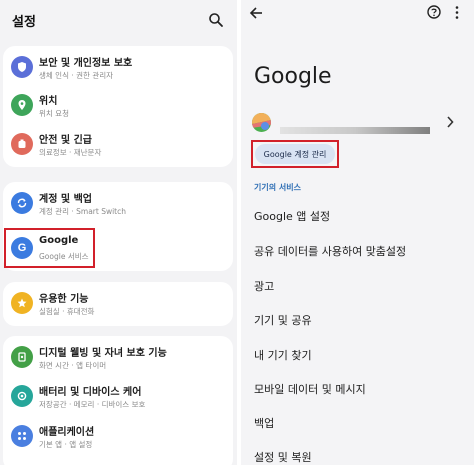  I want to click on settings-item-title: 배터리 및 디바이스 케어, so click(90, 392).